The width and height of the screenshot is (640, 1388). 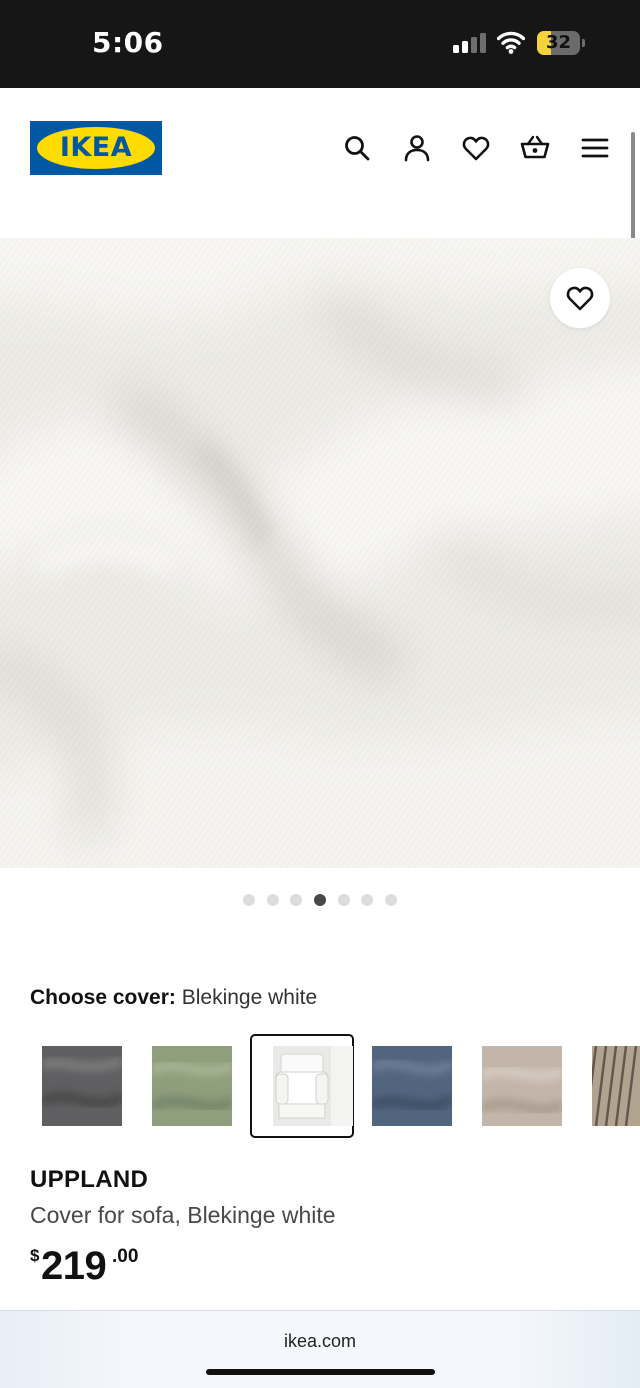 What do you see at coordinates (313, 1086) in the screenshot?
I see `swatch-blekinge-white` at bounding box center [313, 1086].